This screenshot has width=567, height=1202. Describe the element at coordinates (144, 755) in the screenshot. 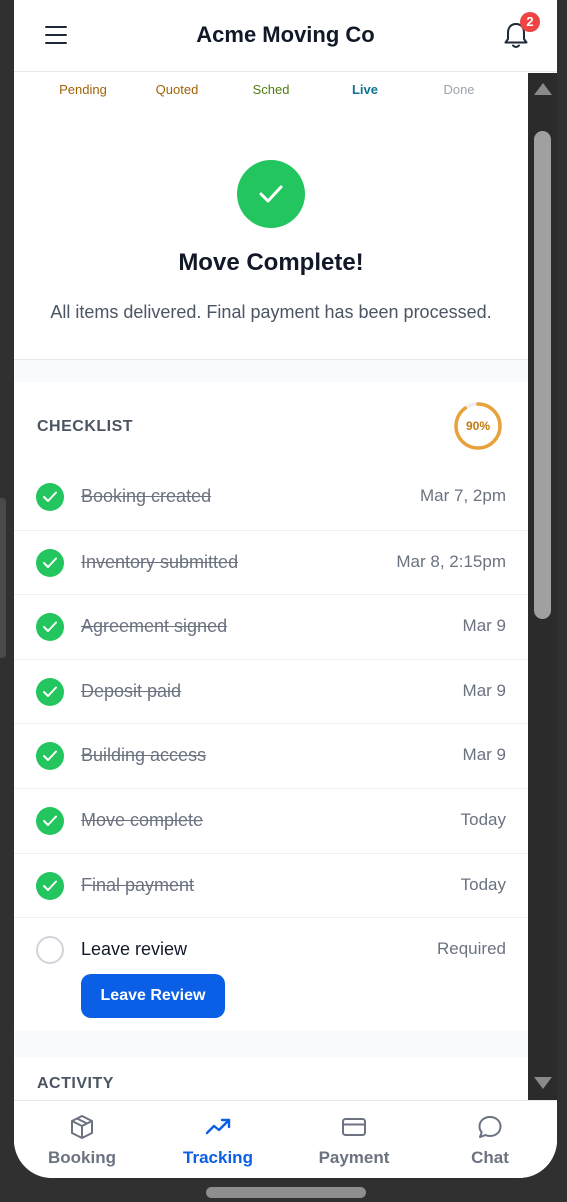

I see `checklist-item-label: Building access` at that location.